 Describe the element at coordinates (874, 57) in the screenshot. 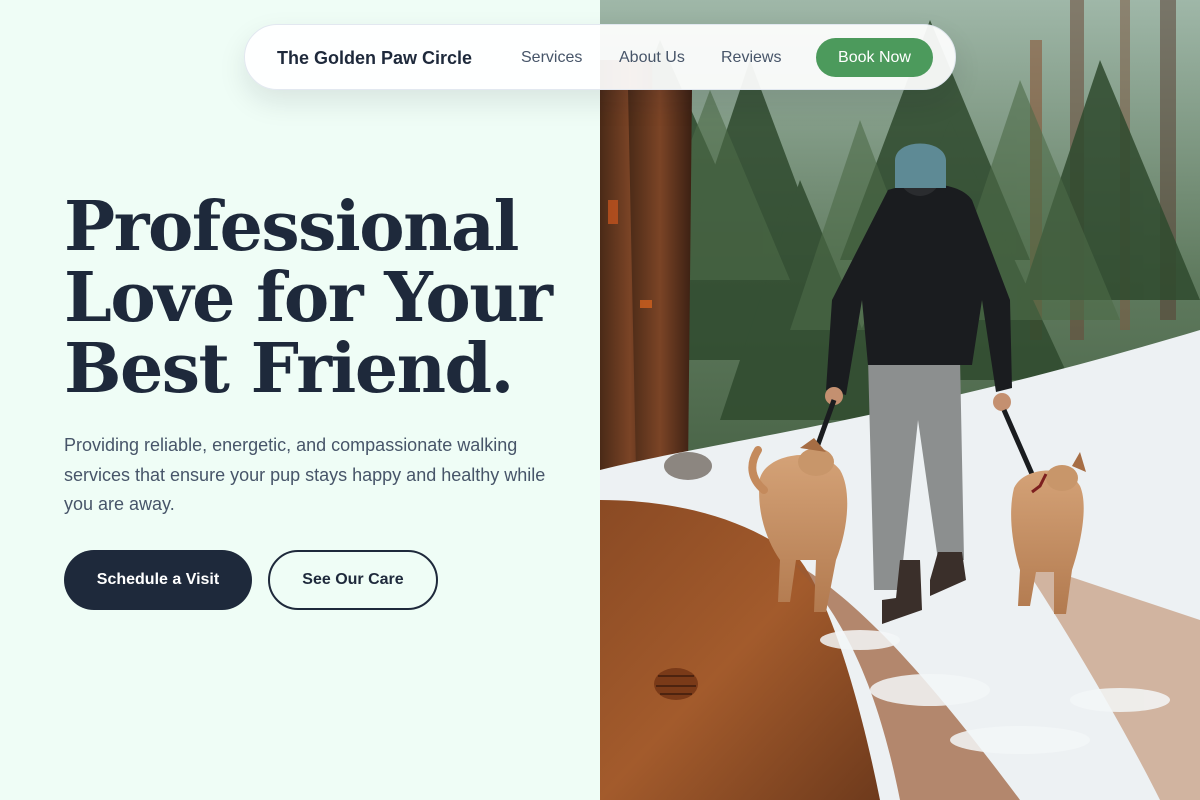

I see `book-now-button: Book Now` at that location.